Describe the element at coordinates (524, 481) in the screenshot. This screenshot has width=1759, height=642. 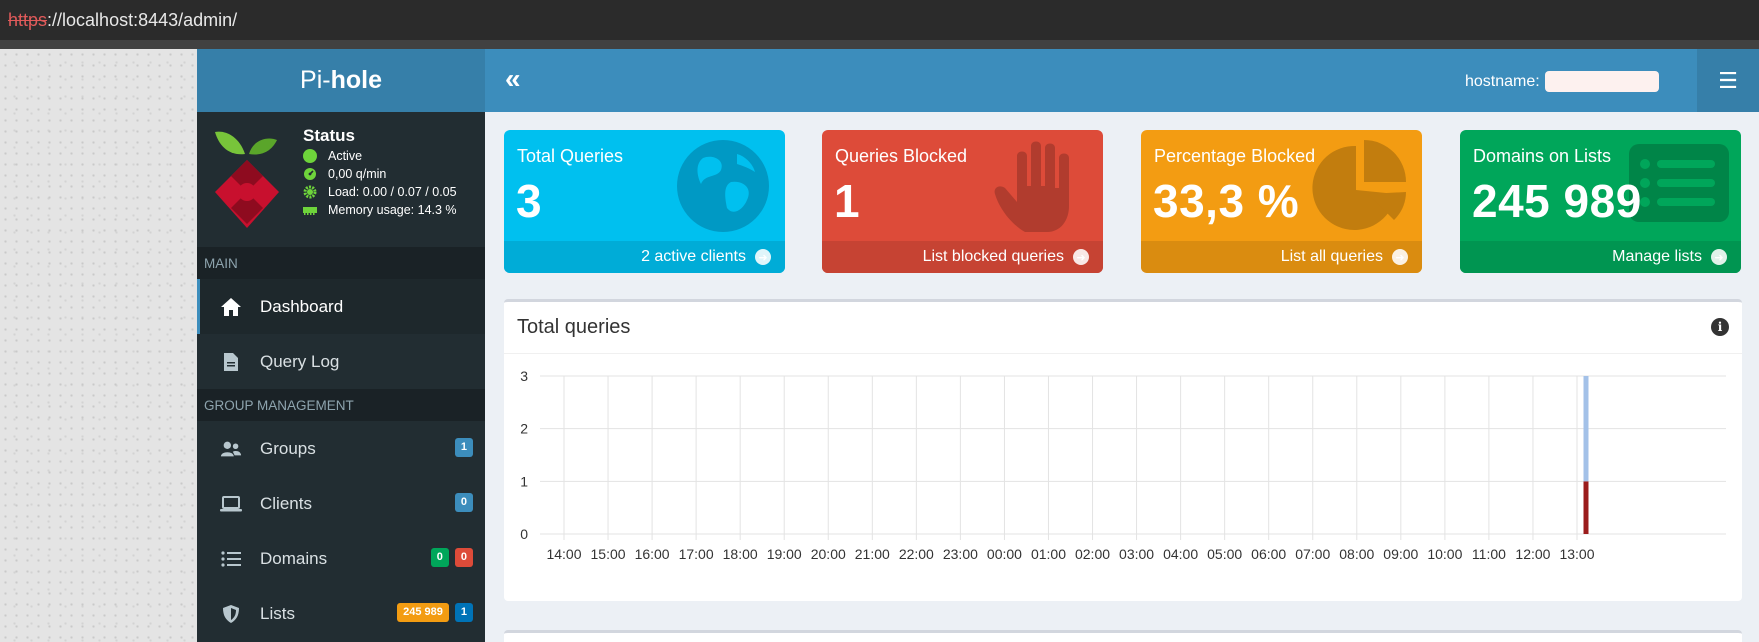
I see `y-tick-label: 1` at that location.